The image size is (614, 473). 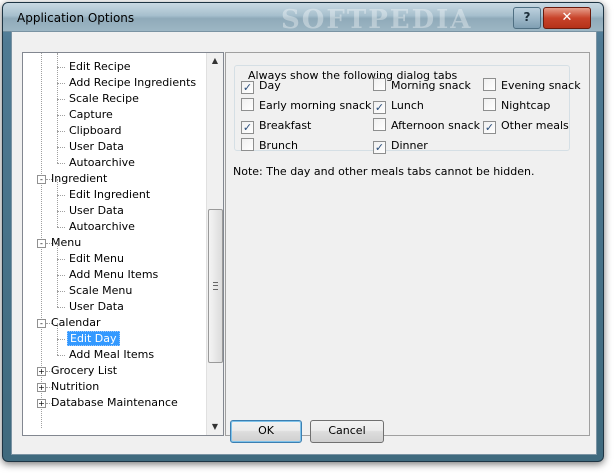 I want to click on scrollbar-thumb, so click(x=215, y=286).